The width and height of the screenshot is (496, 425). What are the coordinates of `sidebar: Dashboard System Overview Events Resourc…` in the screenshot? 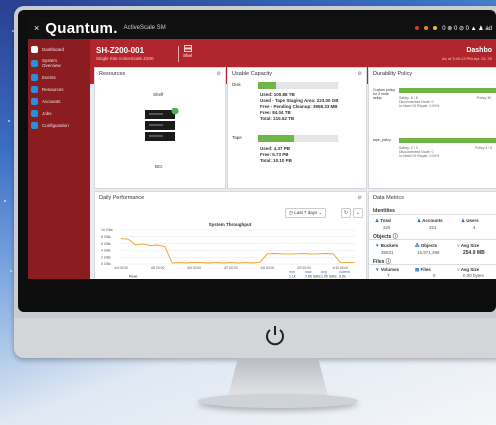 It's located at (59, 159).